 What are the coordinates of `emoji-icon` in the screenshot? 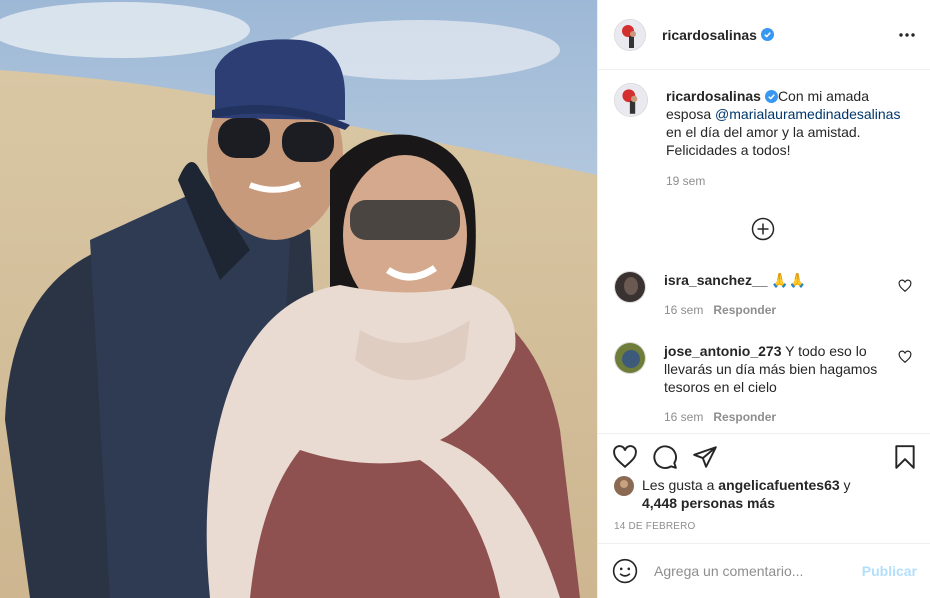 It's located at (625, 571).